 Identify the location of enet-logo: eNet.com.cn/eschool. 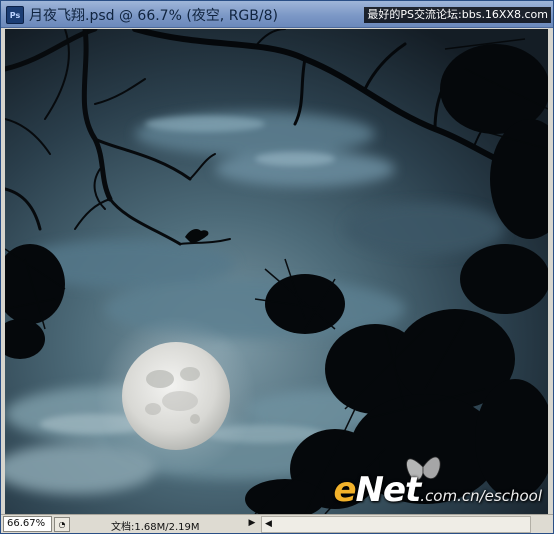
(437, 490).